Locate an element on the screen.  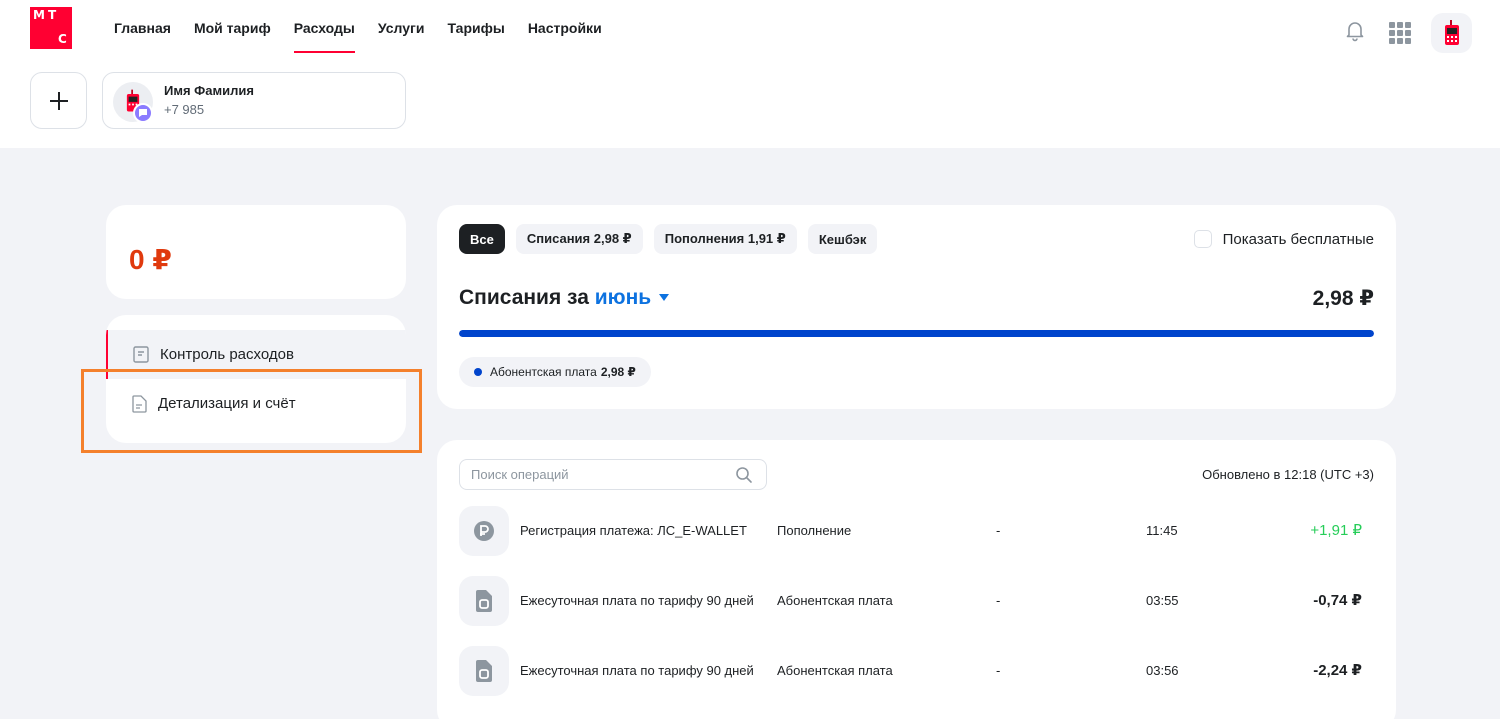
caret-down-icon is located at coordinates (664, 297).